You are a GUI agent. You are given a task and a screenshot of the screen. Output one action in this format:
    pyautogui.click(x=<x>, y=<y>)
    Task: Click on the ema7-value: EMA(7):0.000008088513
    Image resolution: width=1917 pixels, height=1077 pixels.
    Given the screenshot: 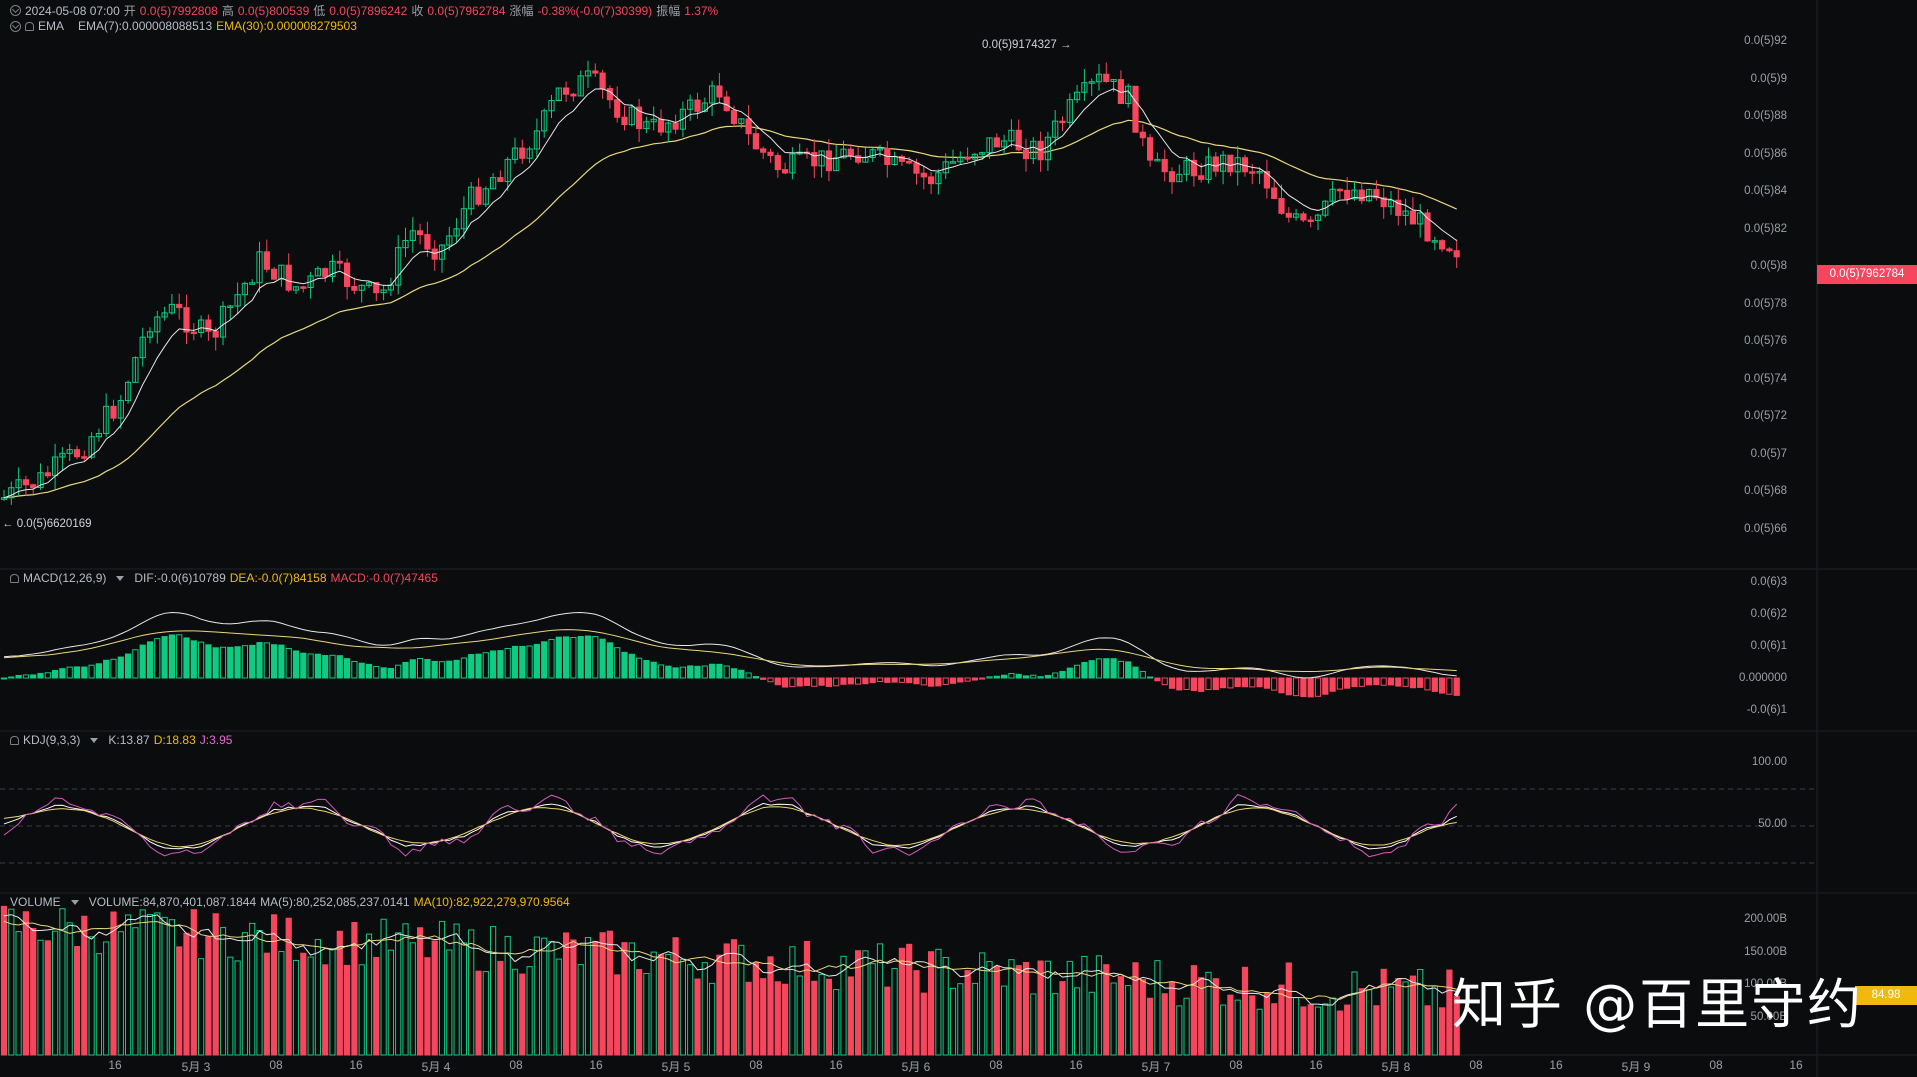 What is the action you would take?
    pyautogui.click(x=145, y=26)
    